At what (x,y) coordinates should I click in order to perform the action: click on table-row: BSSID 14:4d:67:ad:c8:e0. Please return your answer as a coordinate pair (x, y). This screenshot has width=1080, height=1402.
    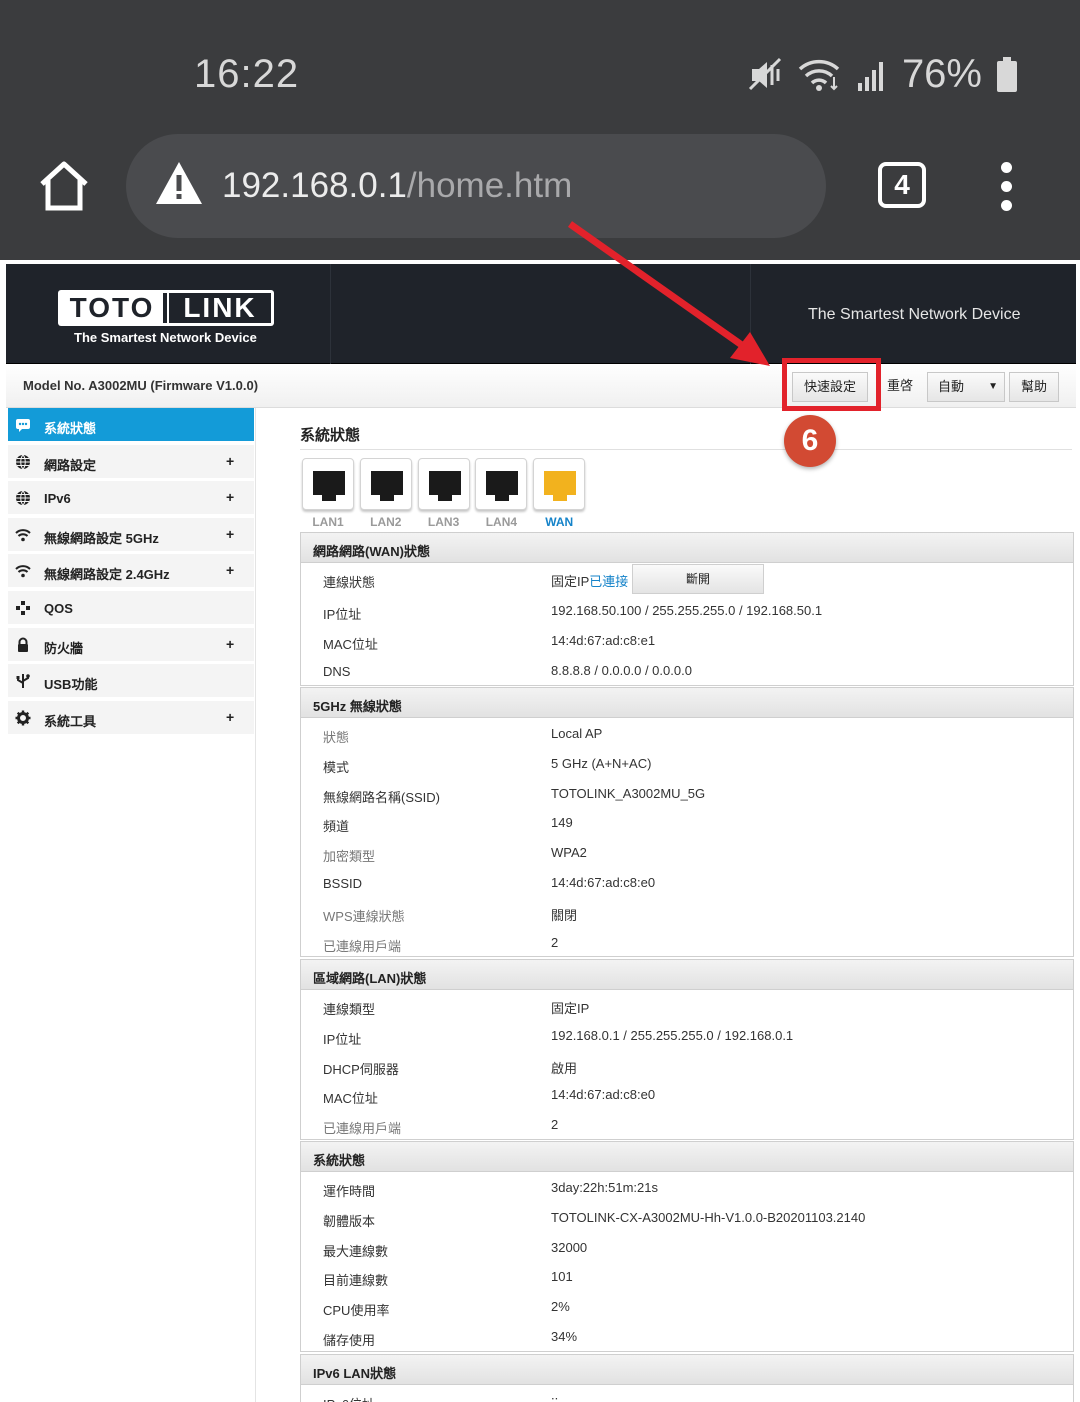
    Looking at the image, I should click on (687, 882).